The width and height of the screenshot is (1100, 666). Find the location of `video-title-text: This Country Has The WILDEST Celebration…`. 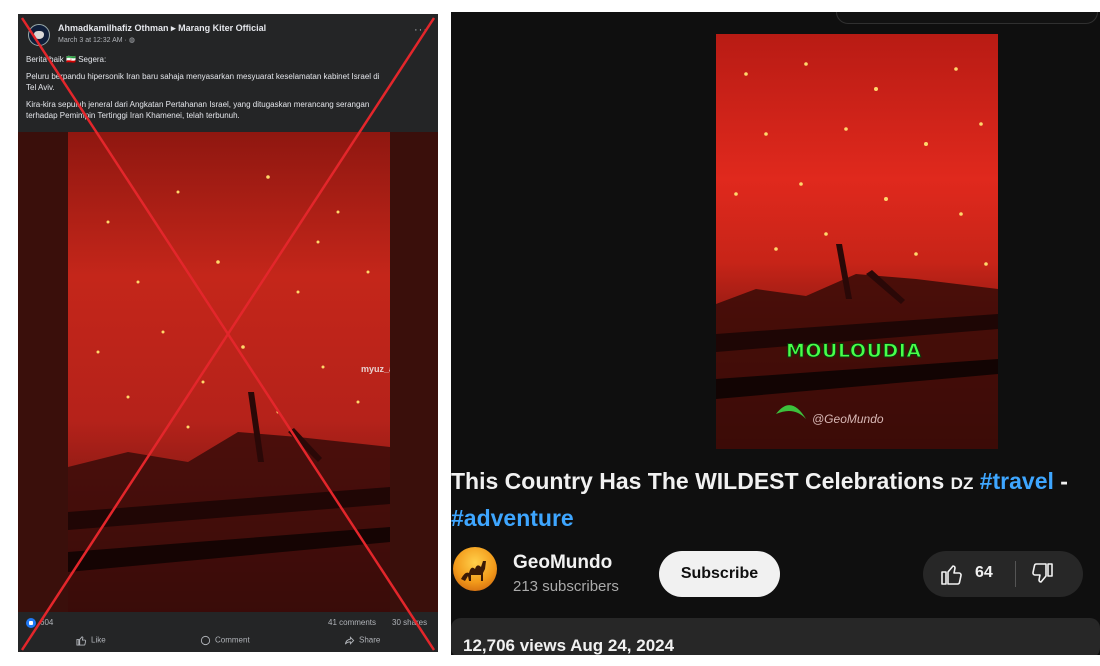

video-title-text: This Country Has The WILDEST Celebration… is located at coordinates (698, 481).